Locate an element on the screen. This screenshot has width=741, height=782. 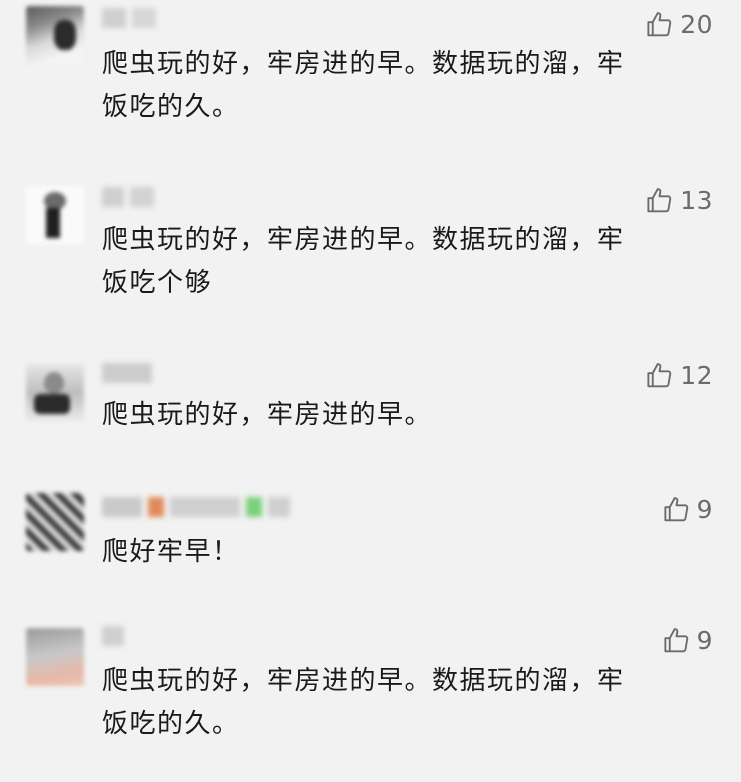
comment-text: 爬虫玩的好，牢房进的早。 is located at coordinates (267, 415).